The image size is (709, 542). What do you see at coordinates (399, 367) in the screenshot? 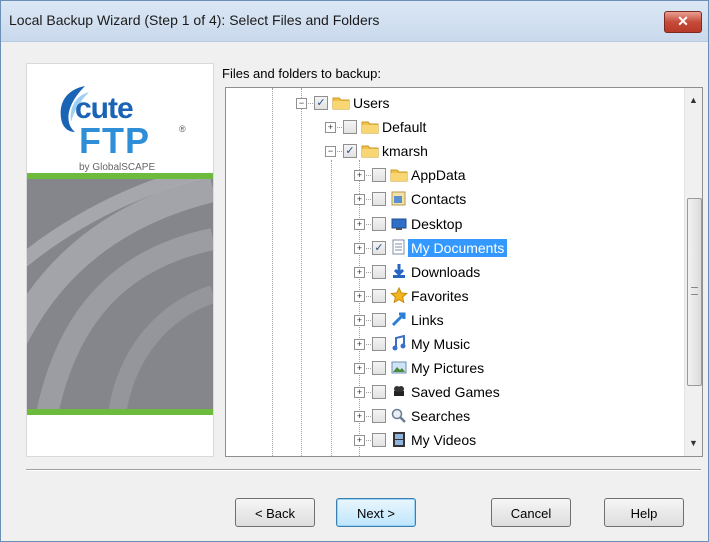
I see `pictures-icon` at bounding box center [399, 367].